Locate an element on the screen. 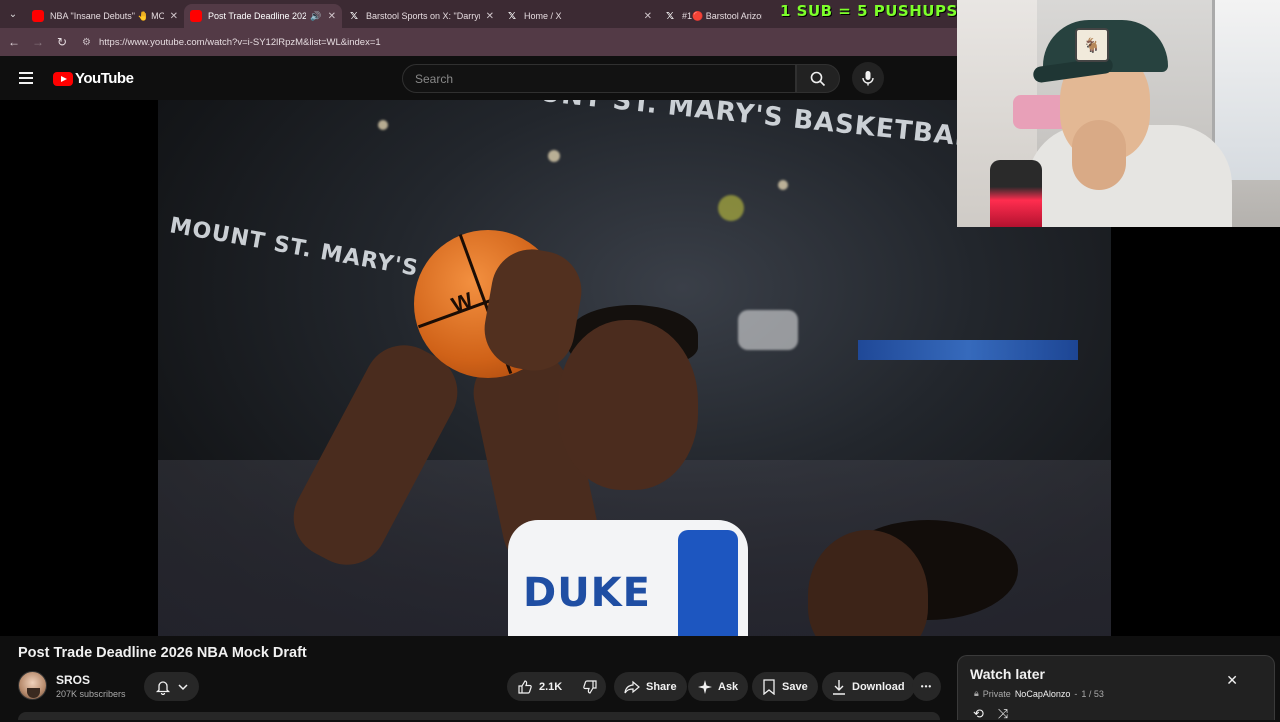 This screenshot has height=722, width=1280. save-button: Save is located at coordinates (785, 686).